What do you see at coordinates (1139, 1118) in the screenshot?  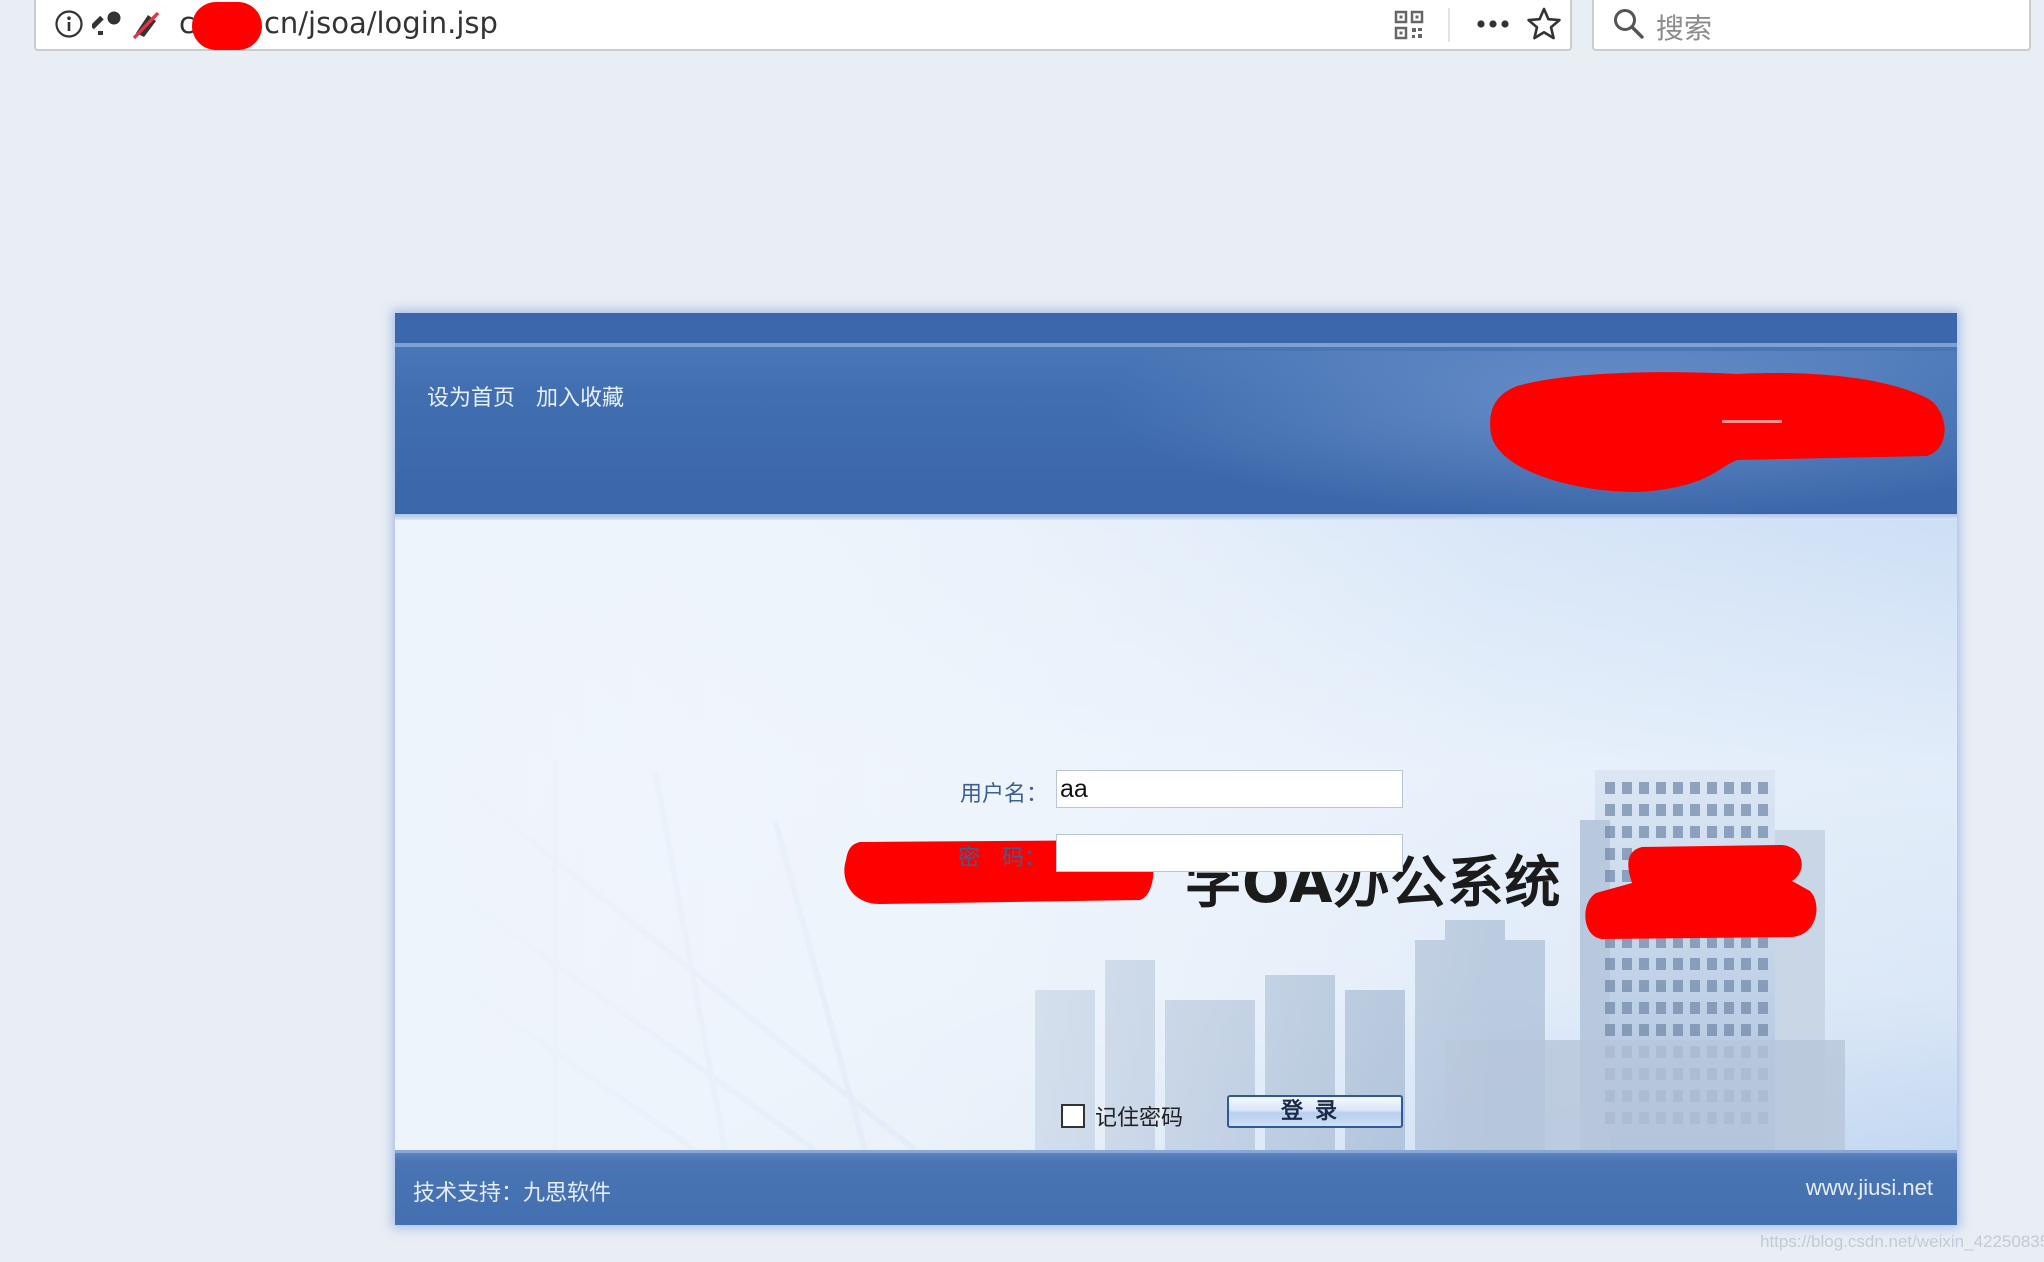 I see `remember-label: 记住密码` at bounding box center [1139, 1118].